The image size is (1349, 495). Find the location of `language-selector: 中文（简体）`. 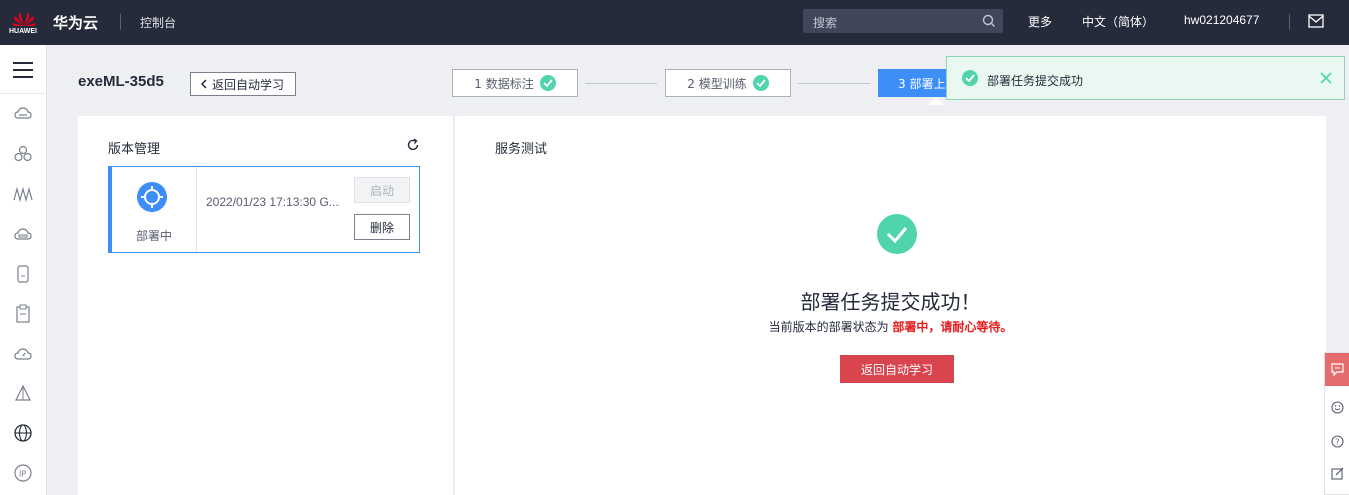

language-selector: 中文（简体） is located at coordinates (1118, 21).